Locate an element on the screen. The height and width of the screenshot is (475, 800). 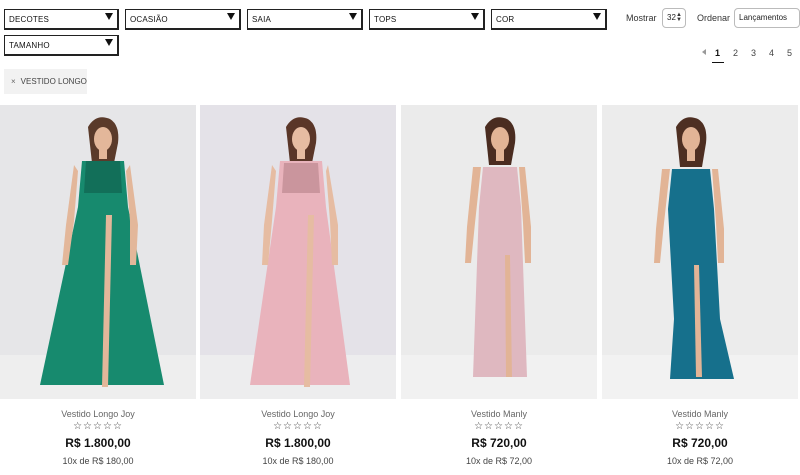
filter-ocasiao-label: OCASIÃO is located at coordinates (149, 19).